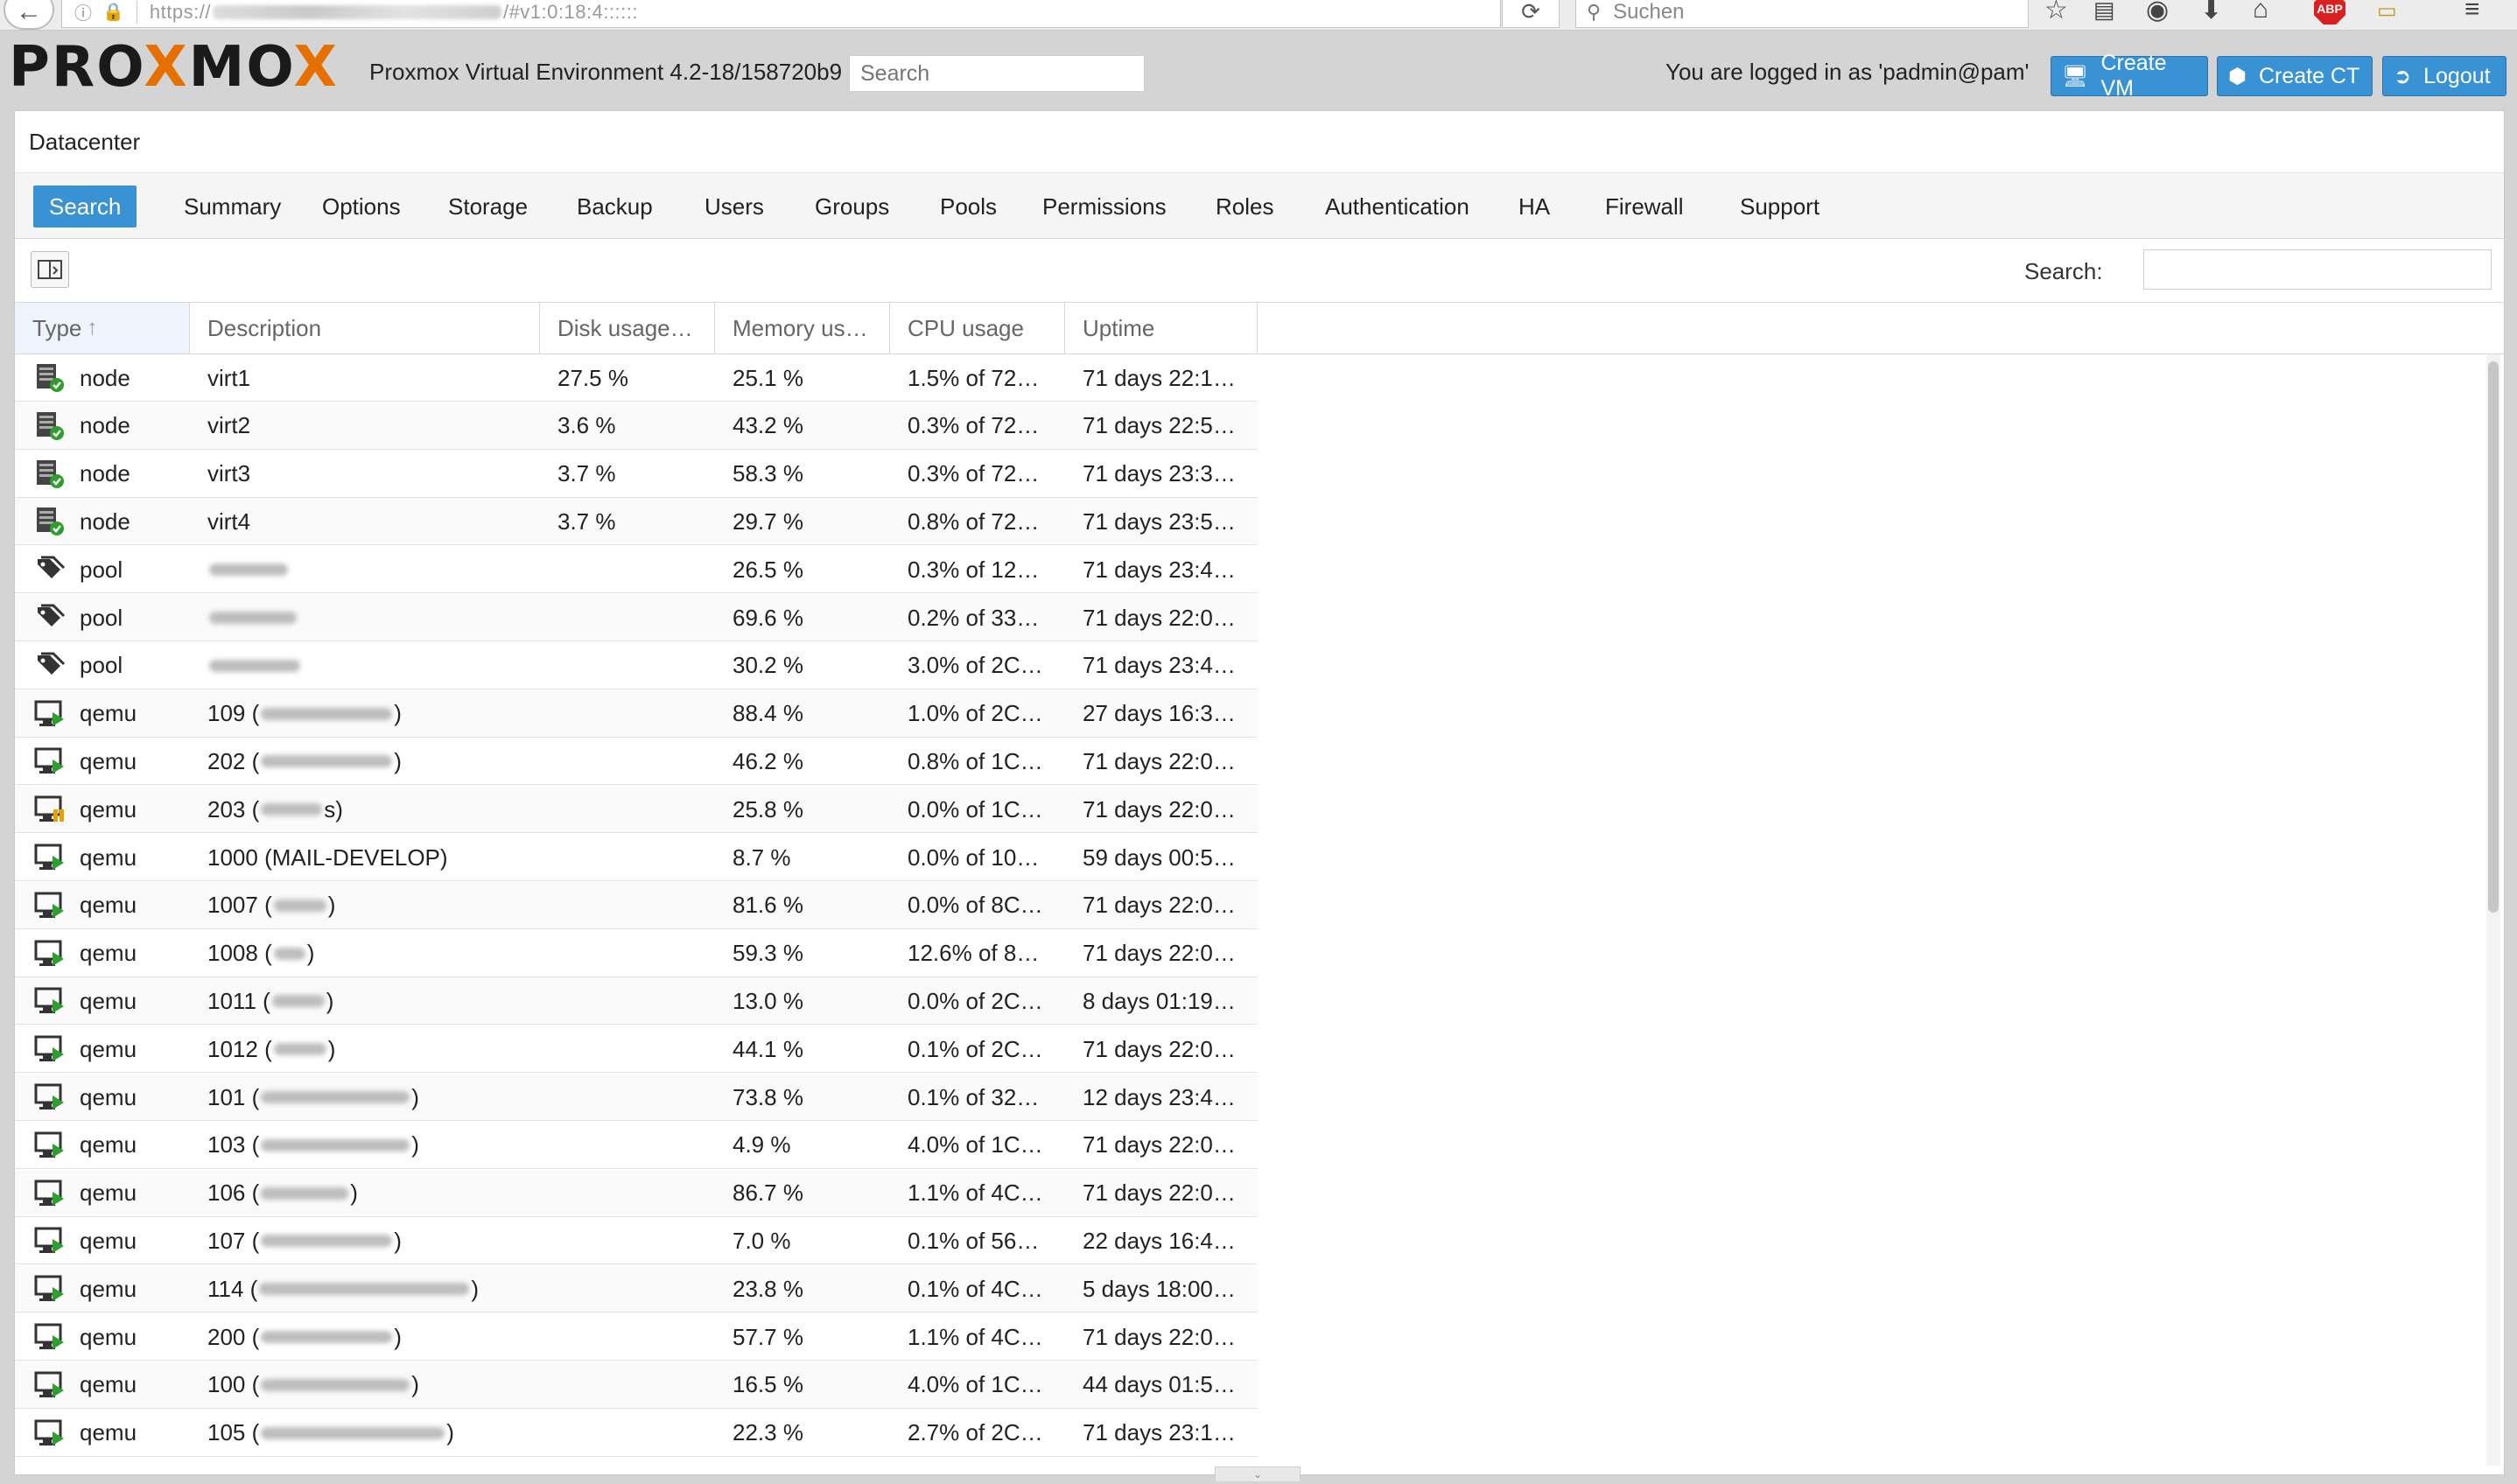  Describe the element at coordinates (802, 474) in the screenshot. I see `cell-mem: 58.3 %` at that location.